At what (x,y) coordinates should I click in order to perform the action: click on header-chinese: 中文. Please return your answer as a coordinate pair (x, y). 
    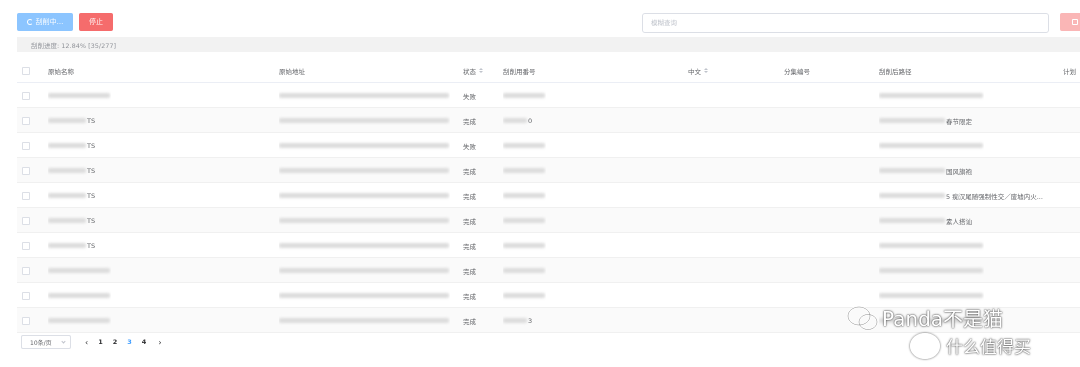
    Looking at the image, I should click on (698, 70).